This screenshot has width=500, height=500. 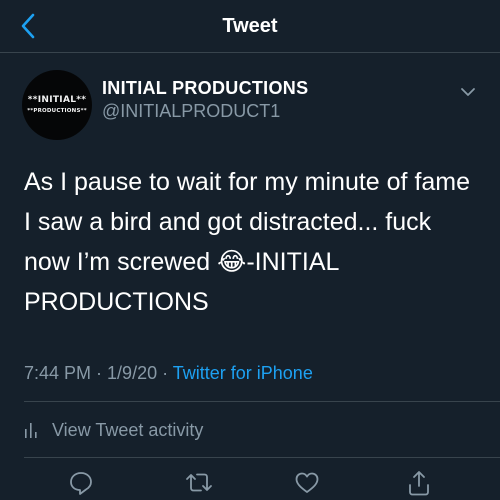 I want to click on retweet-button, so click(x=199, y=483).